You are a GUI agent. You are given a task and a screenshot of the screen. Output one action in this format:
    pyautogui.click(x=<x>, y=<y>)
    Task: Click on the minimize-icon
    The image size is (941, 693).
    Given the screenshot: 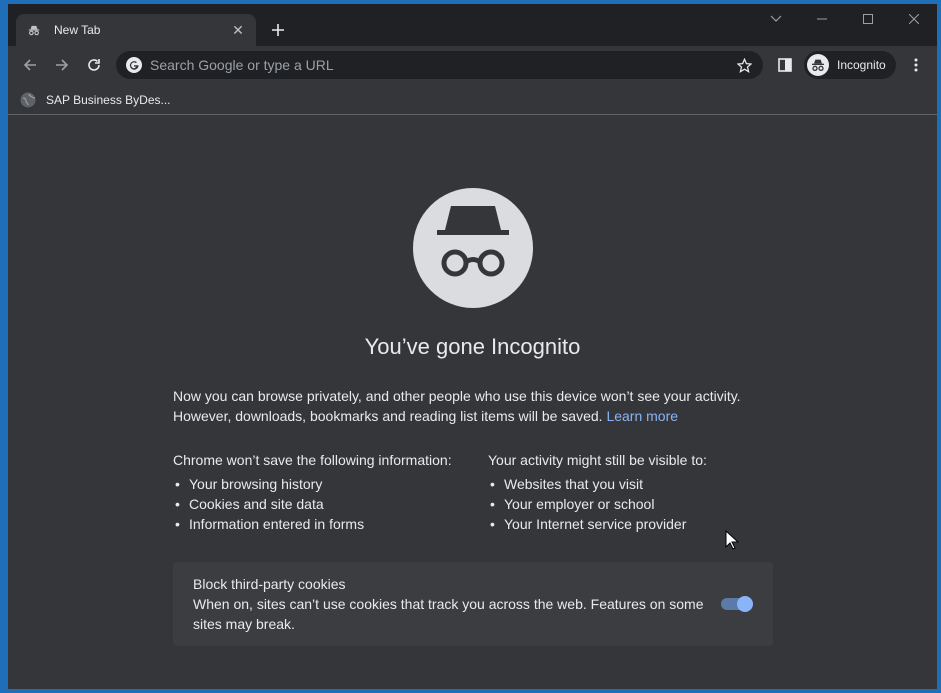 What is the action you would take?
    pyautogui.click(x=822, y=19)
    